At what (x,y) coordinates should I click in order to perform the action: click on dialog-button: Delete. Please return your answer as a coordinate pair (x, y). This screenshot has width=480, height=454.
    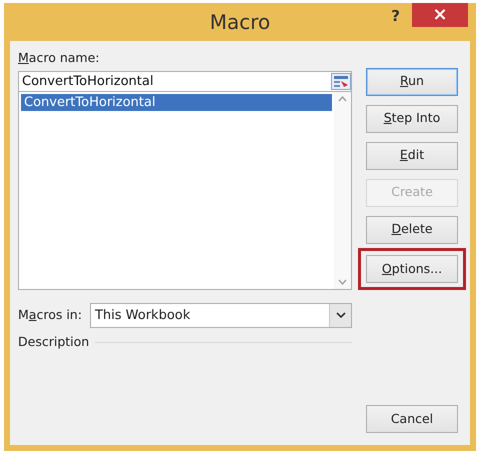
    Looking at the image, I should click on (412, 230).